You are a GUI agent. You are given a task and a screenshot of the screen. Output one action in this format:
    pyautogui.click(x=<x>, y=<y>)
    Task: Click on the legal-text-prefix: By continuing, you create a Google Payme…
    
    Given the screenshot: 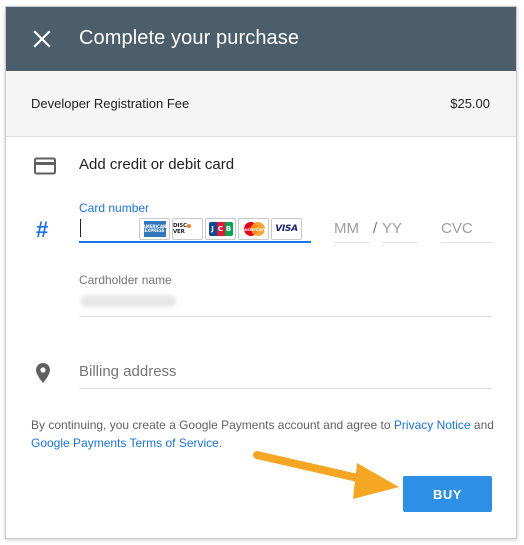 What is the action you would take?
    pyautogui.click(x=212, y=425)
    